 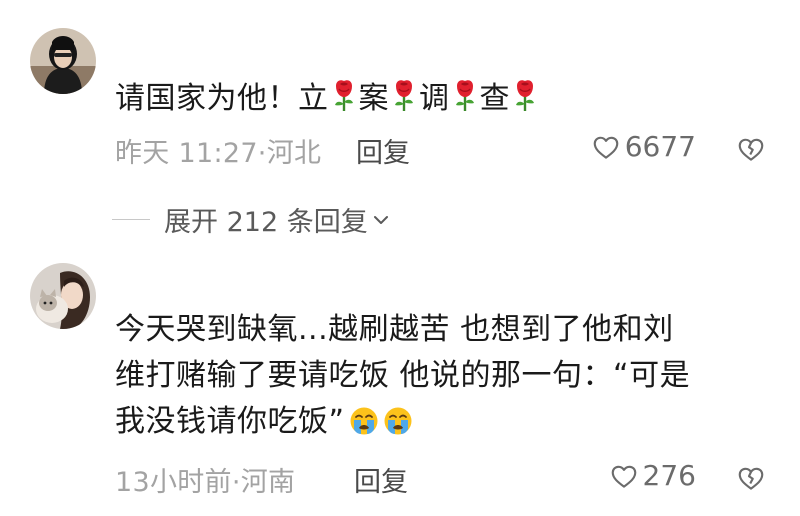 I want to click on comment-meta: 13小时前·河南, so click(x=205, y=479).